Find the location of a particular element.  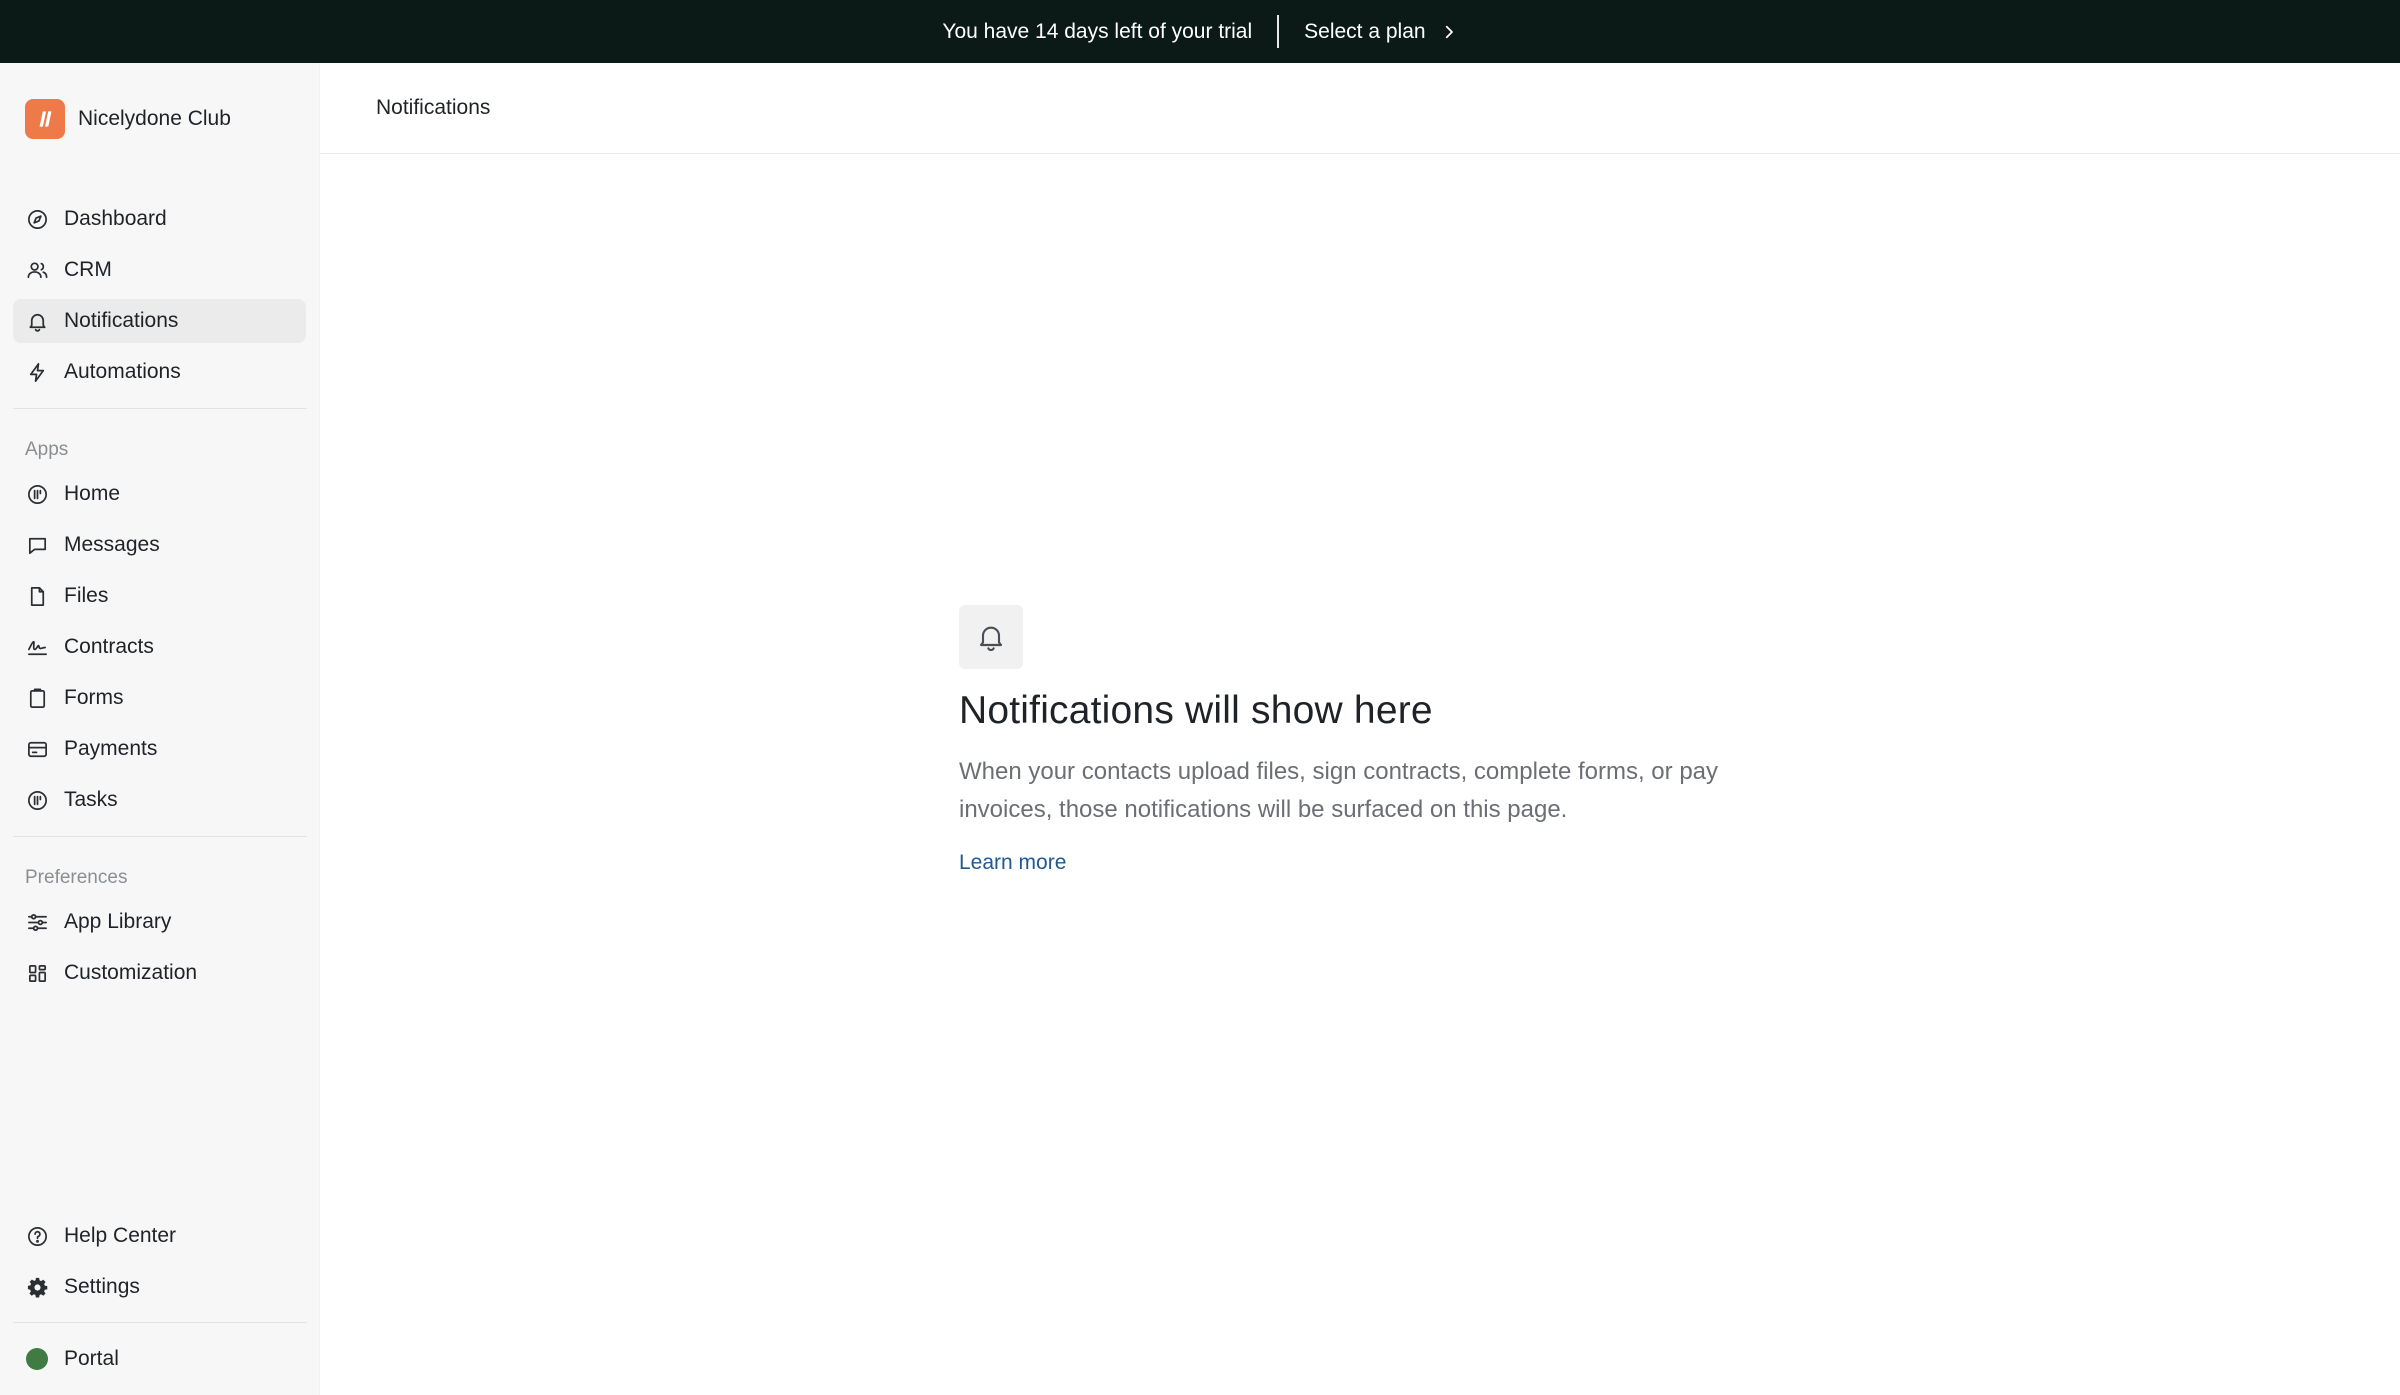

sidebar-item-dashboard: Dashboard is located at coordinates (159, 219).